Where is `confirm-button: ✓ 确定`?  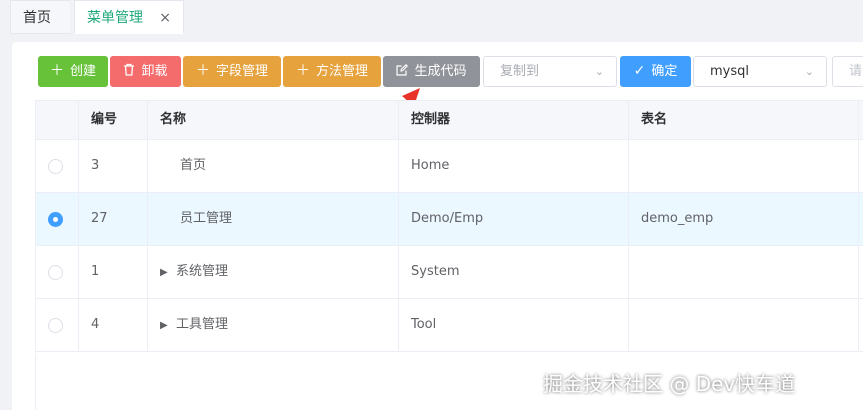 confirm-button: ✓ 确定 is located at coordinates (655, 71).